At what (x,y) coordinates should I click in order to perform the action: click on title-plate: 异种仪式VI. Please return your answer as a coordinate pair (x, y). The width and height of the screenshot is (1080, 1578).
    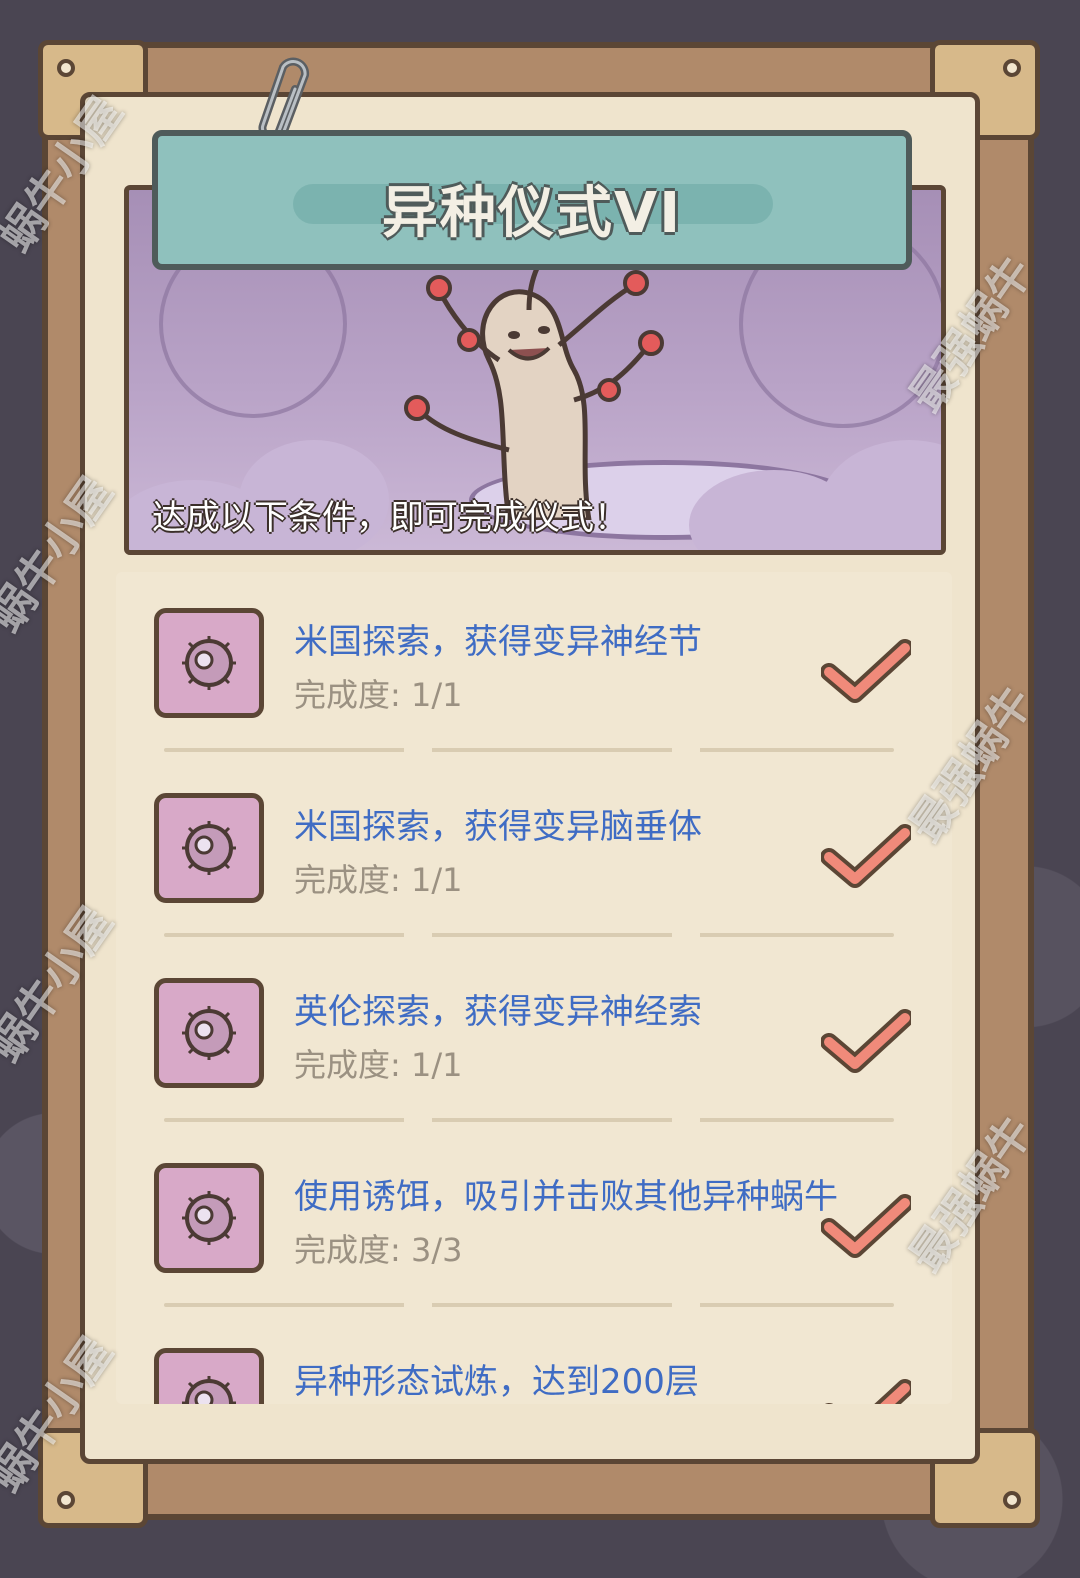
    Looking at the image, I should click on (532, 200).